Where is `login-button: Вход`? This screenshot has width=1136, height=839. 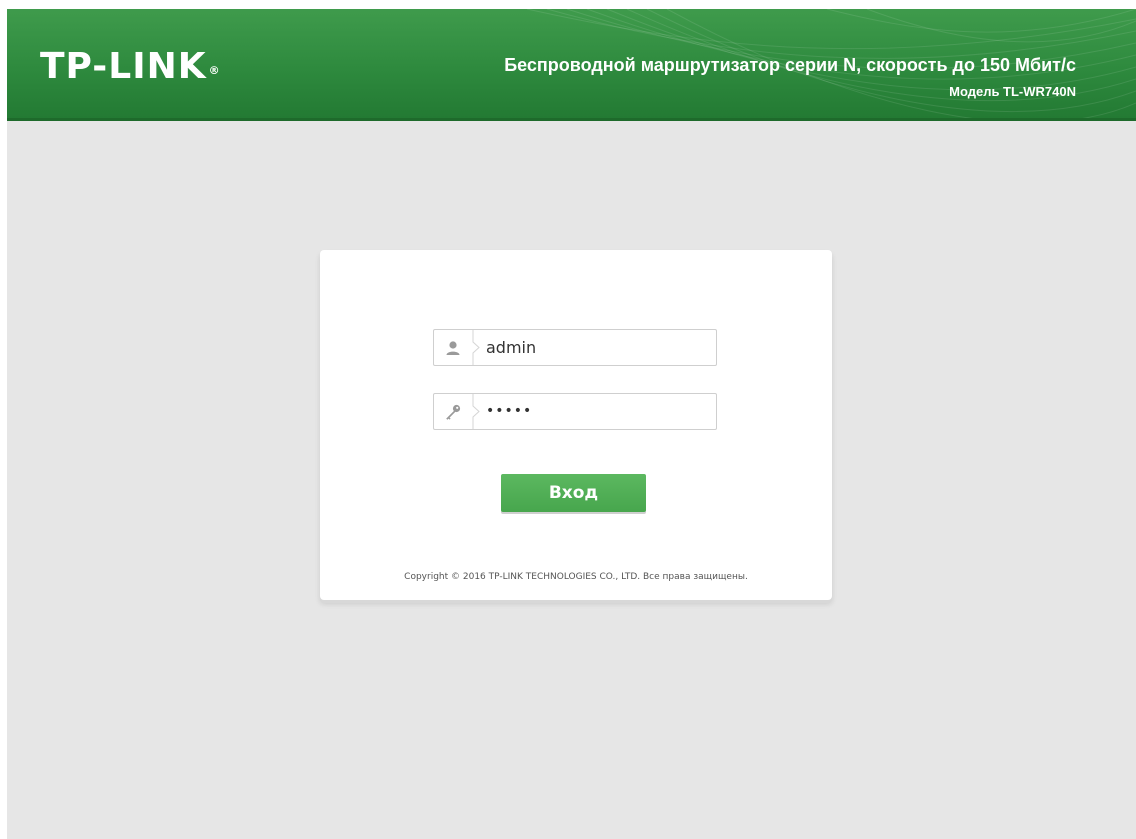 login-button: Вход is located at coordinates (573, 493).